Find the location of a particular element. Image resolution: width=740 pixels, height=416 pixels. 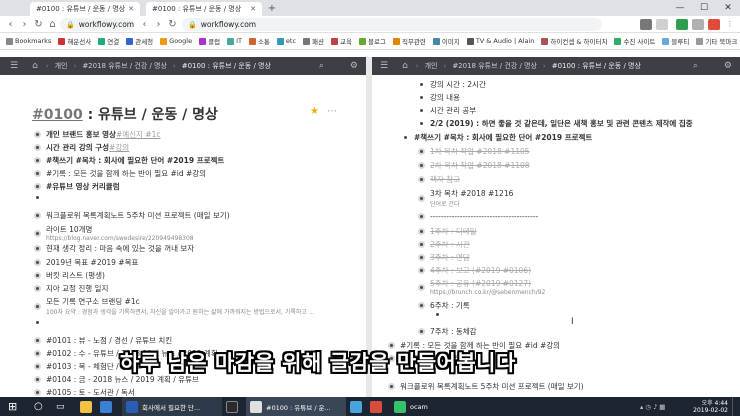

bookmark-item: 교육 is located at coordinates (341, 41).